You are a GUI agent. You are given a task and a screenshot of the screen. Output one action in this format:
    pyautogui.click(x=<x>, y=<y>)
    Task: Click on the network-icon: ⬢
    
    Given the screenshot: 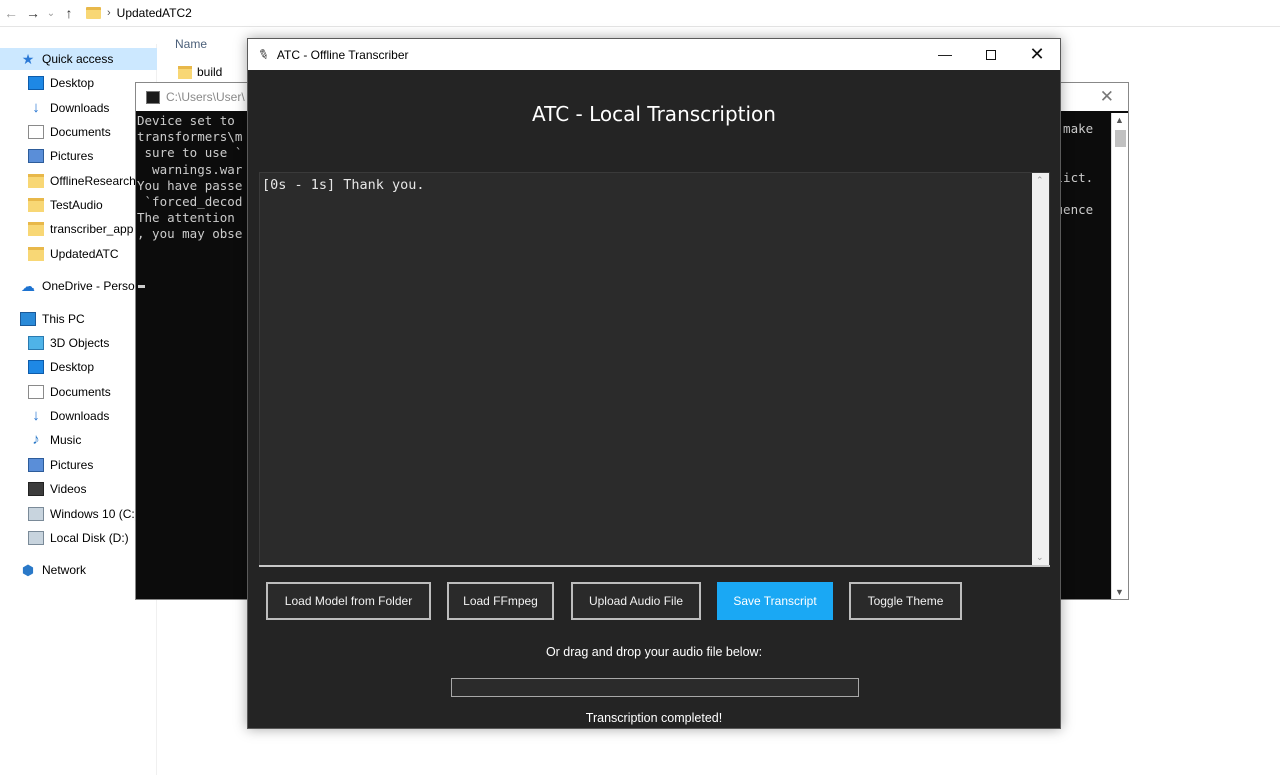 What is the action you would take?
    pyautogui.click(x=28, y=570)
    